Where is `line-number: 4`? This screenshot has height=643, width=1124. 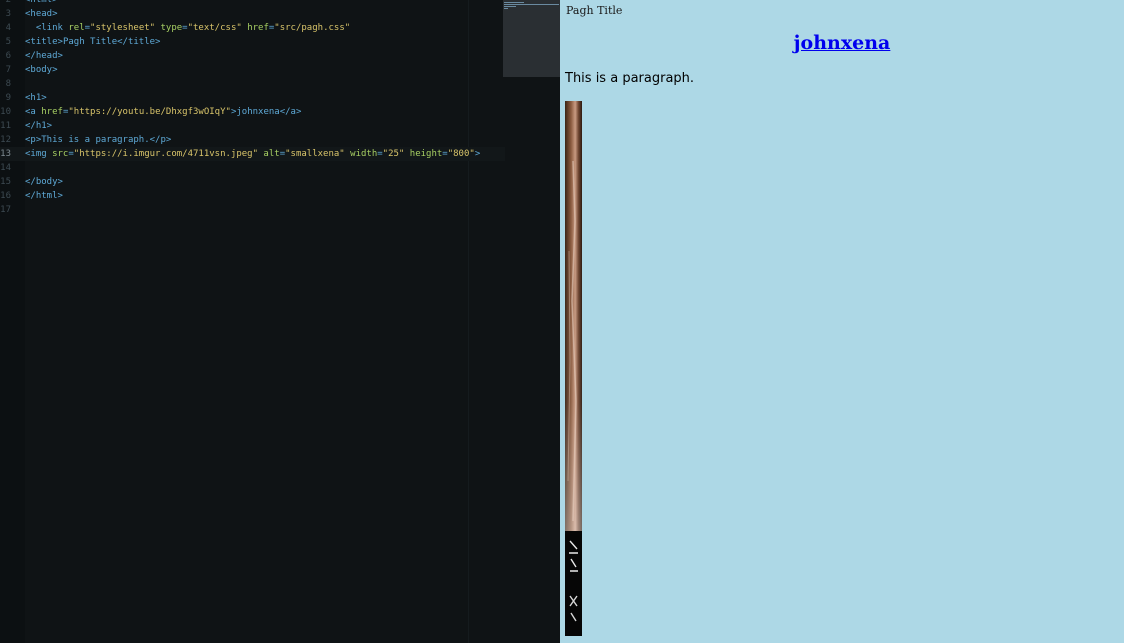 line-number: 4 is located at coordinates (8, 28).